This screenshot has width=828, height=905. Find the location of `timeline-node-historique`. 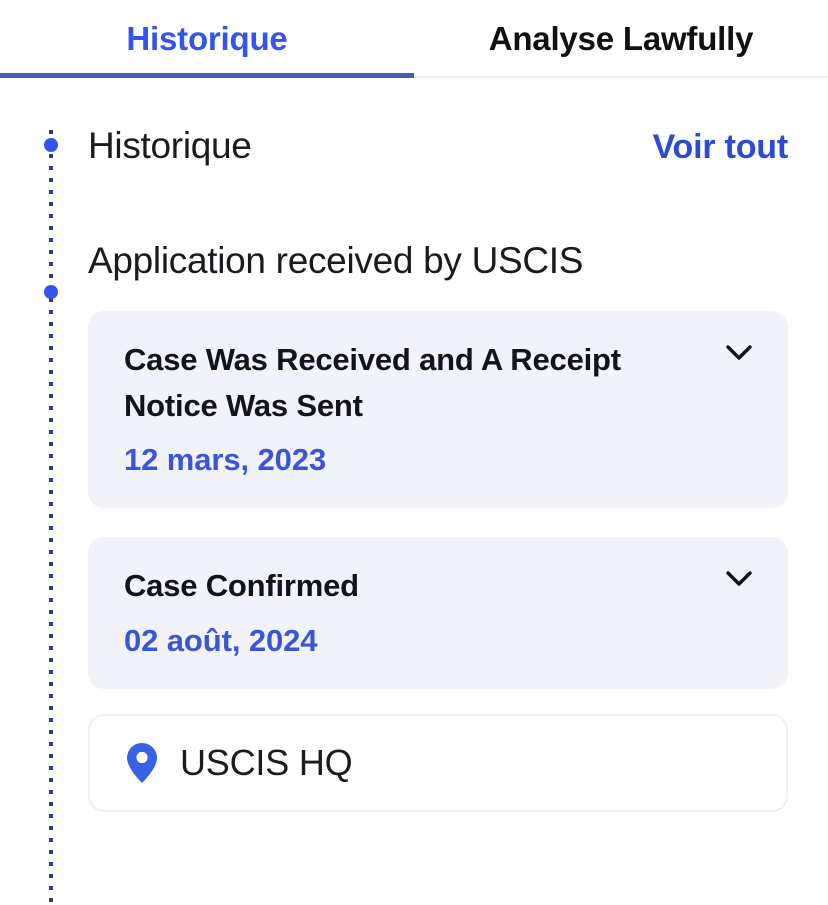

timeline-node-historique is located at coordinates (51, 145).